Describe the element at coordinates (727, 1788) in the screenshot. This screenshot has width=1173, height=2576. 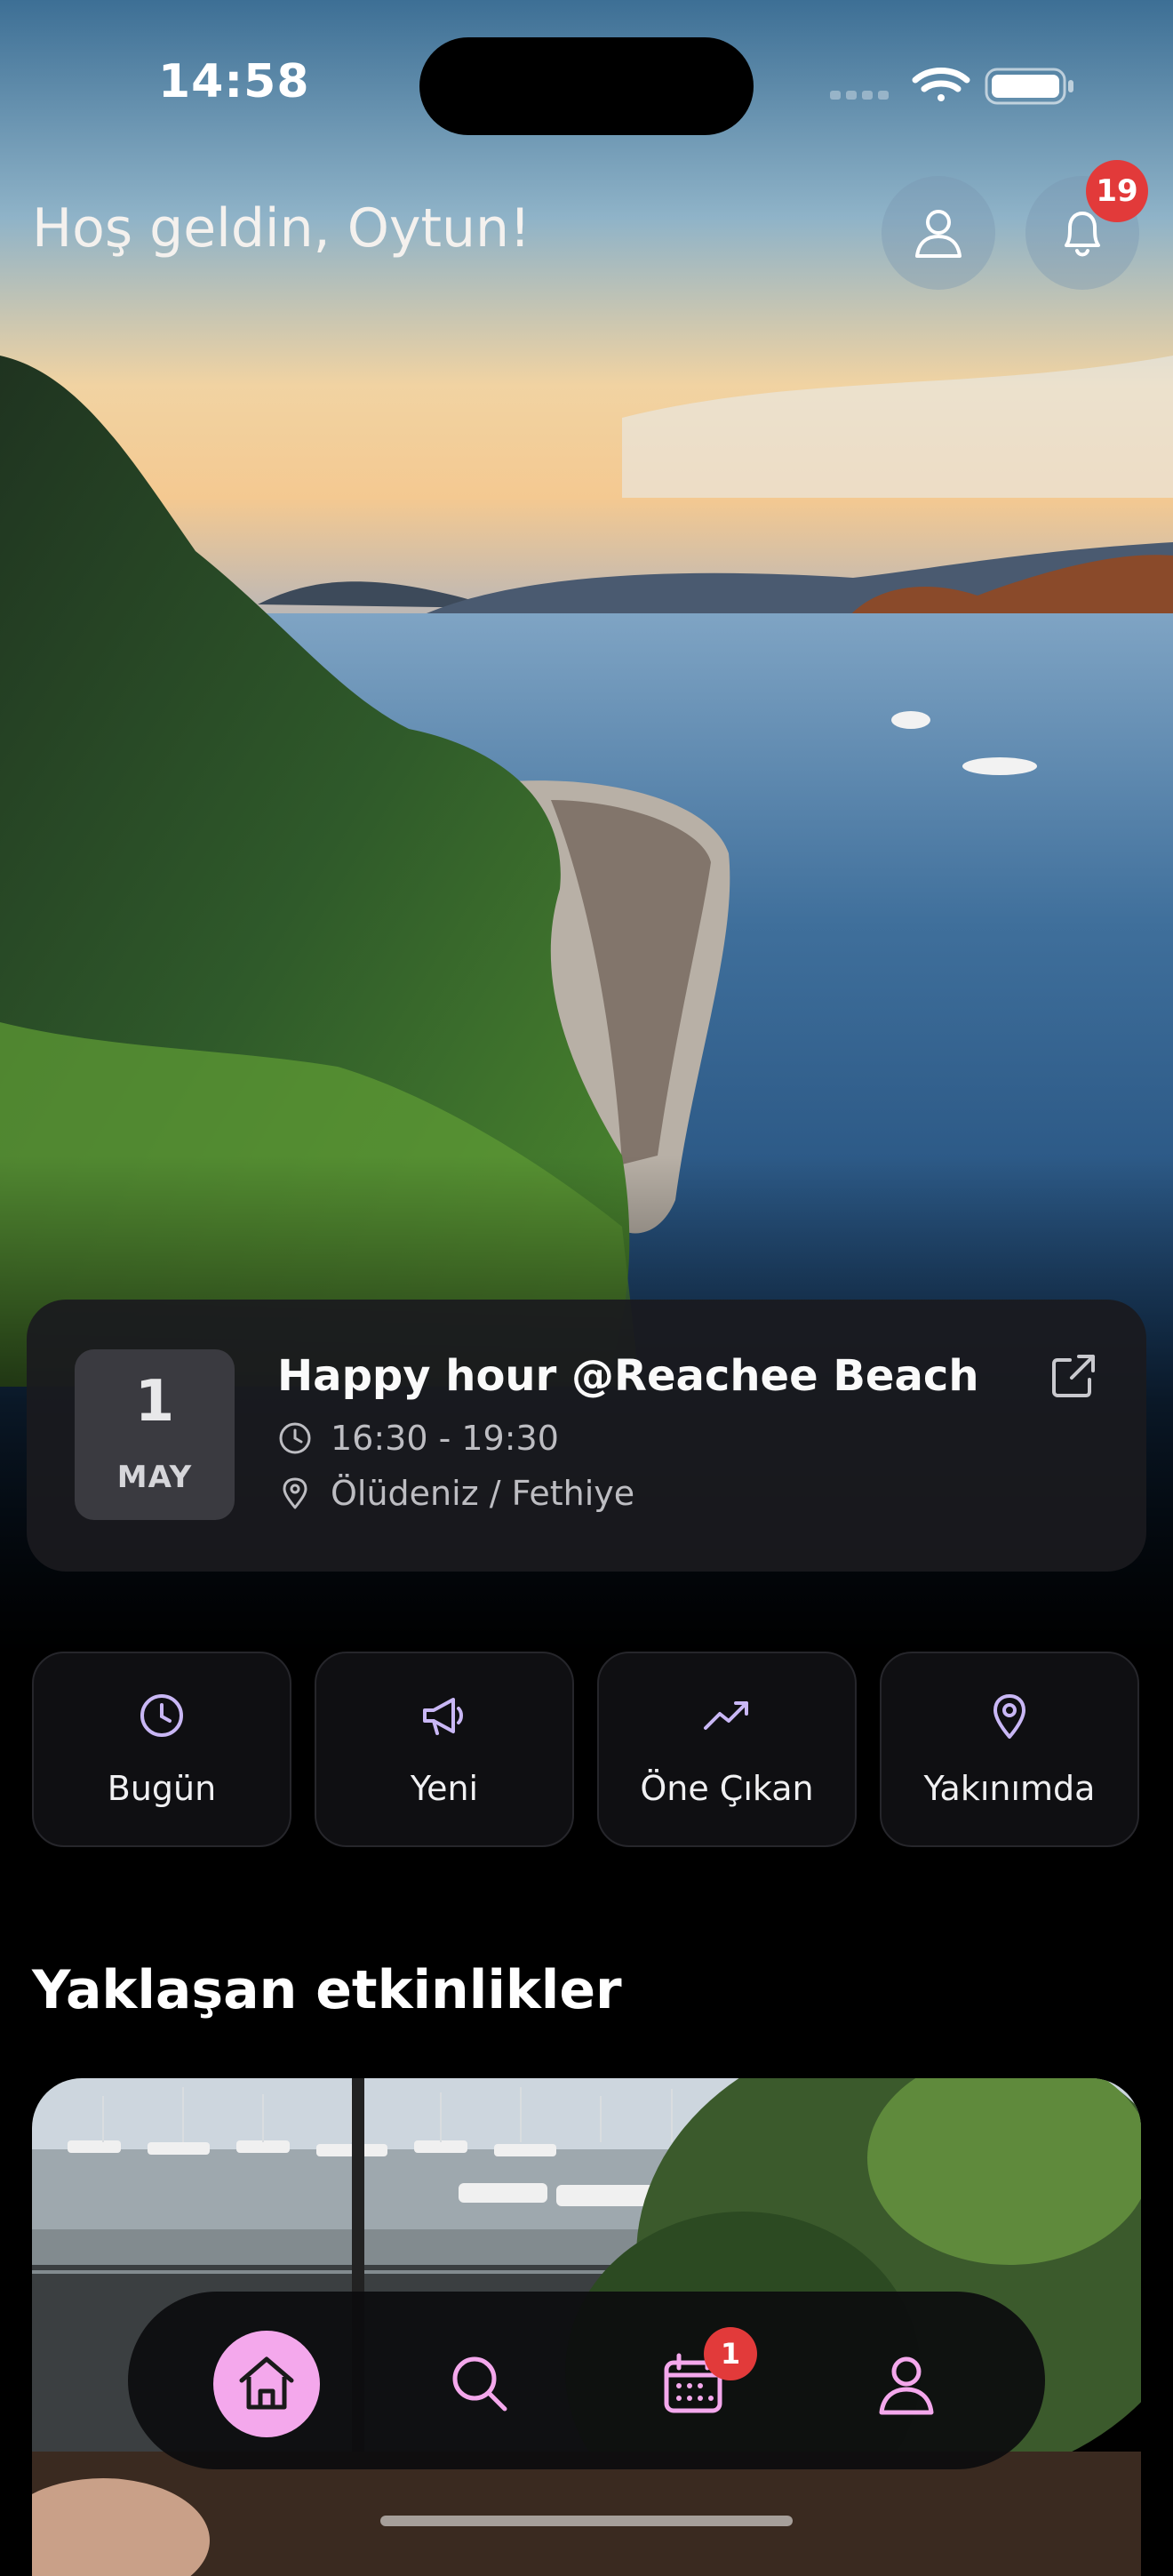
I see `filter-featured-label: Öne Çıkan` at that location.